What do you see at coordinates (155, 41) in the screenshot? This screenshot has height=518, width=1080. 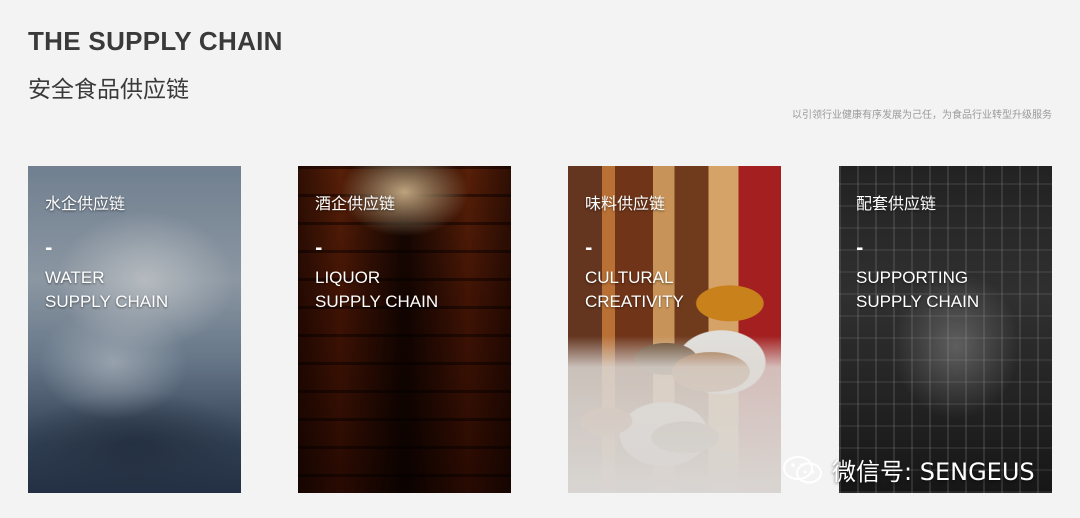 I see `page-title-en: THE SUPPLY CHAIN` at bounding box center [155, 41].